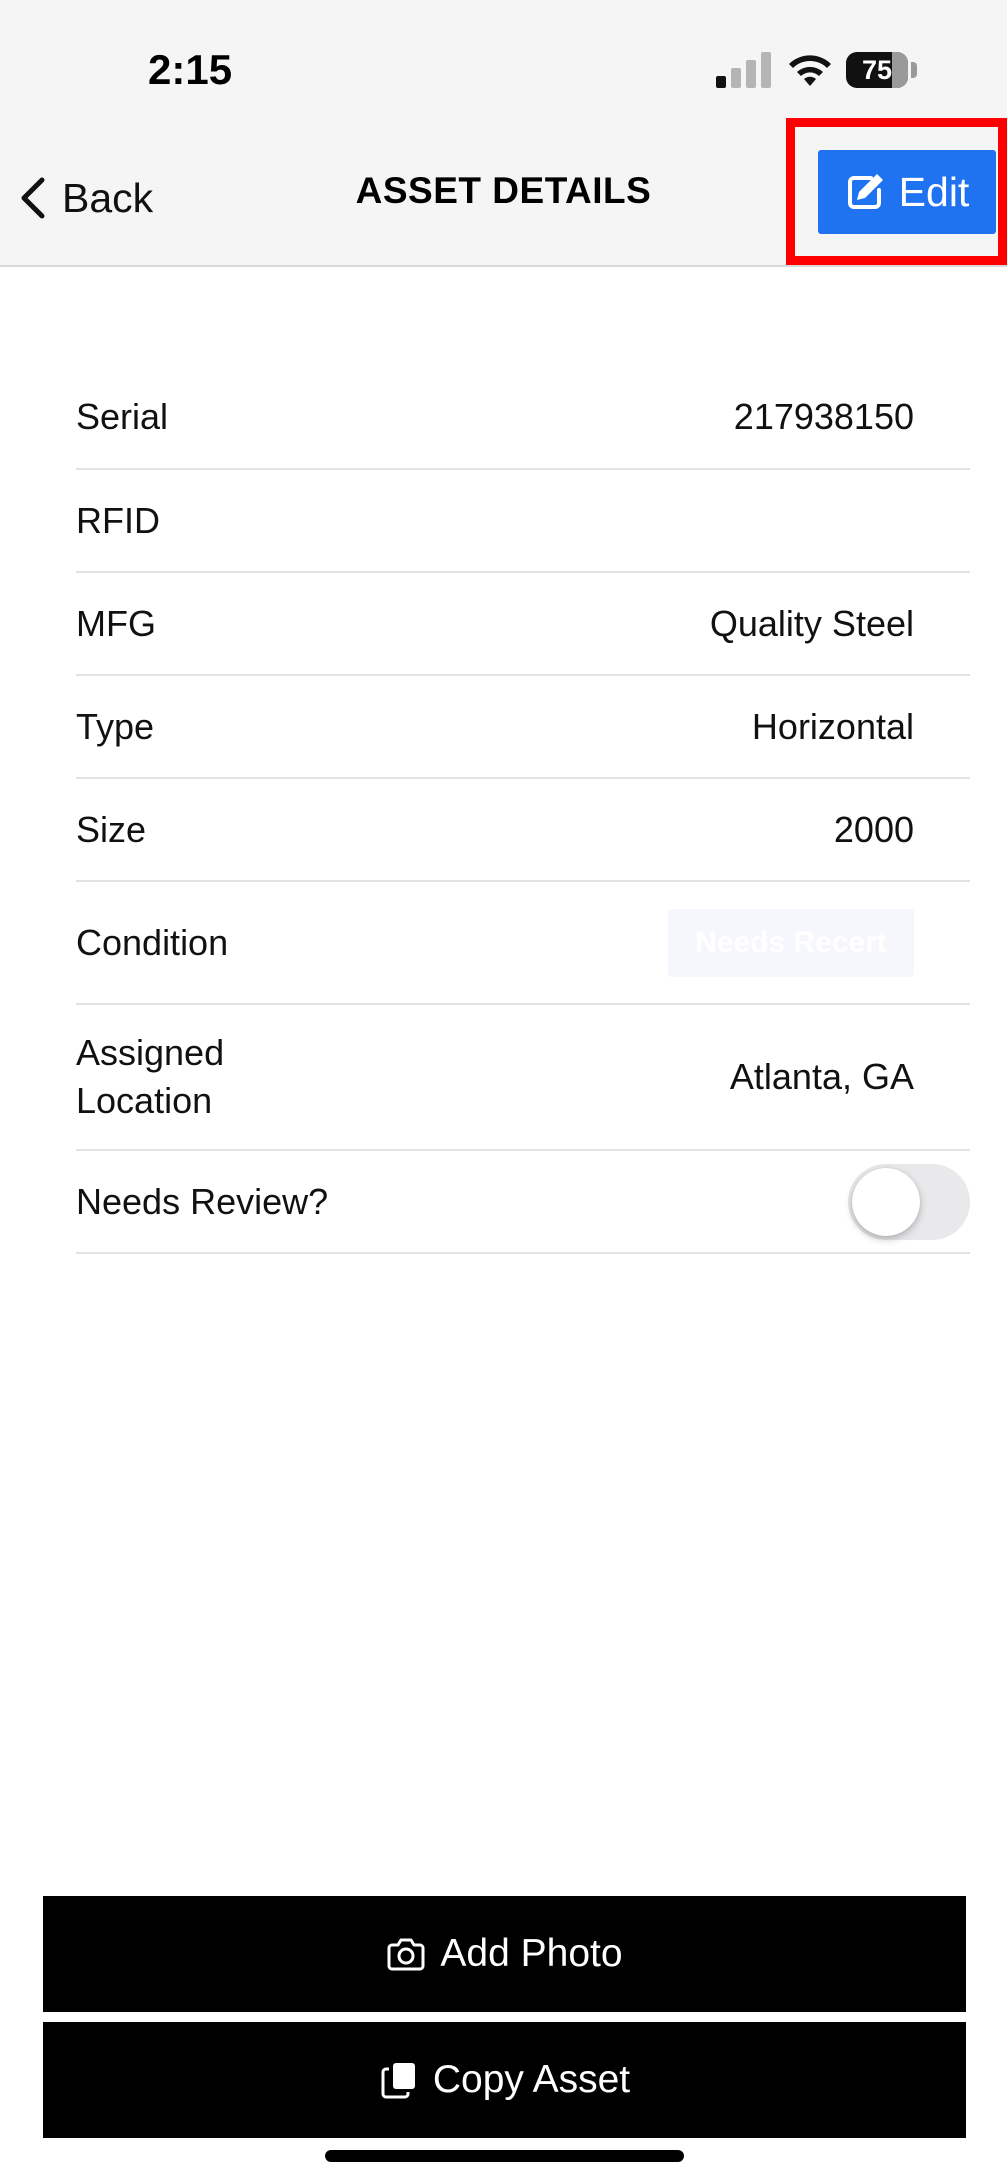 The width and height of the screenshot is (1007, 2178). I want to click on status-bar: 2:15 75, so click(503, 65).